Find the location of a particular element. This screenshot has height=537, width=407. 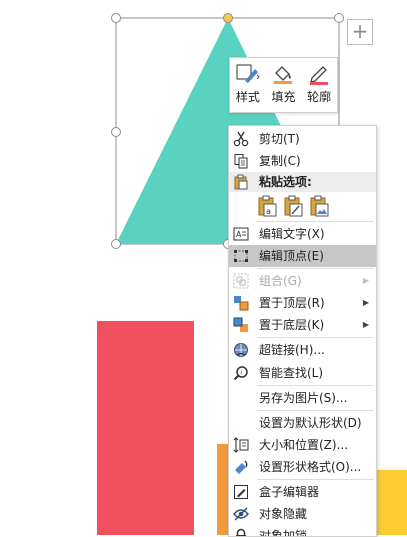

menu-item-send-to-back: 置于底层(K) ▶ is located at coordinates (302, 325).